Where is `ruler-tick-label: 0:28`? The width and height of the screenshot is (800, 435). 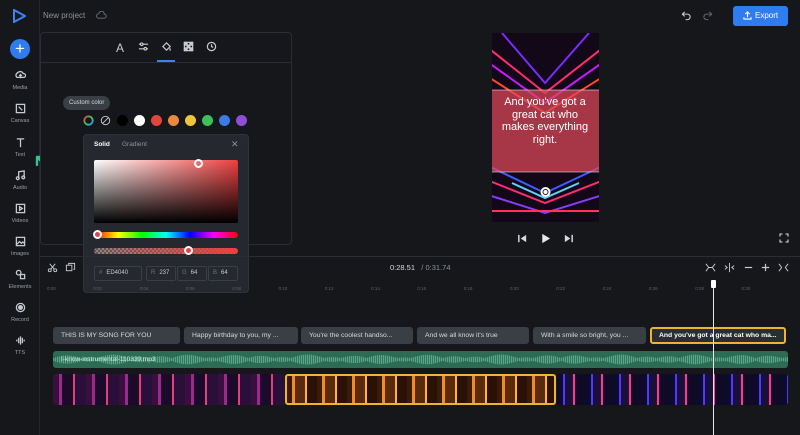 ruler-tick-label: 0:28 is located at coordinates (699, 288).